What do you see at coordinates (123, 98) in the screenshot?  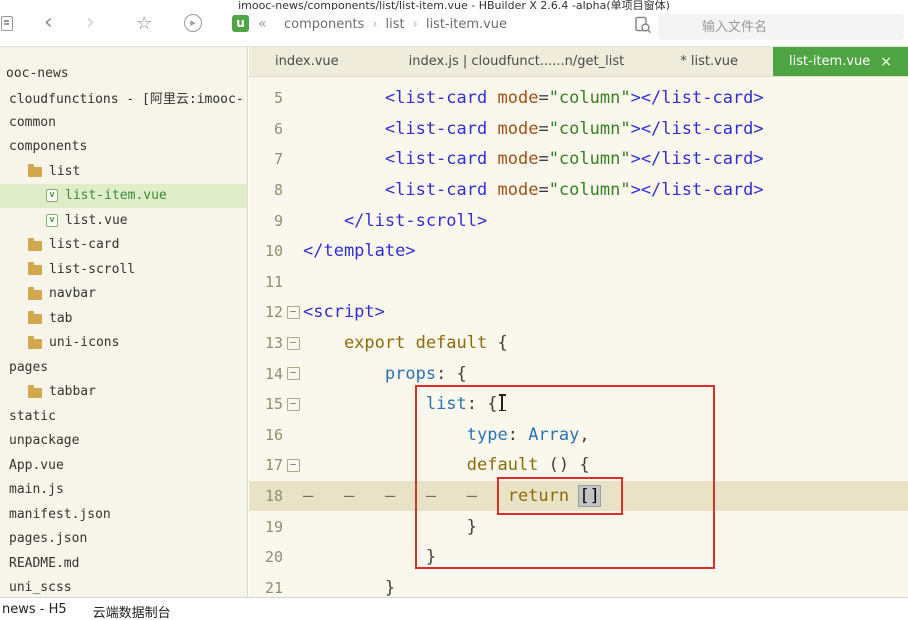 I see `sidebar-item-cloudfunctions-imooc: cloudfunctions - [阿里云:imooc-` at bounding box center [123, 98].